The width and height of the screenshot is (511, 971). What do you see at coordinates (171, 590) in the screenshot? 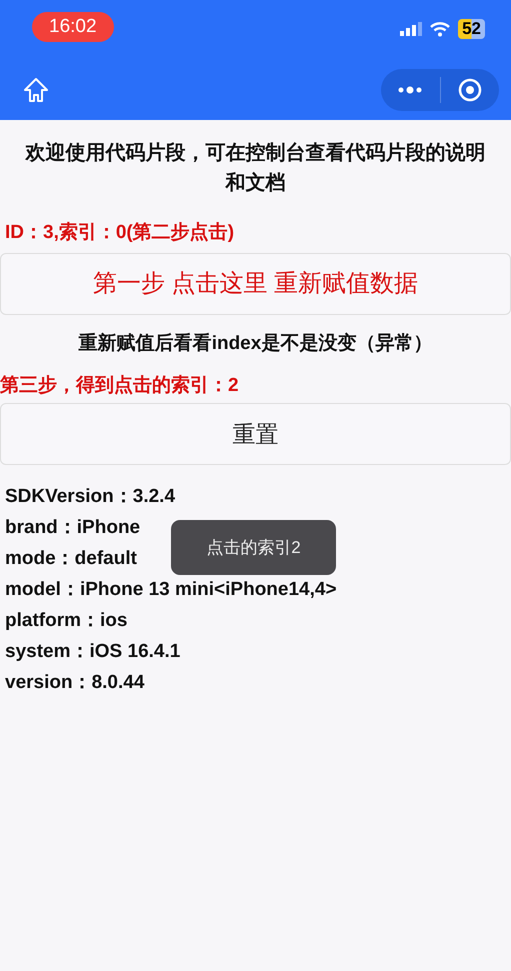
I see `info-line: model：iPhone 13 mini<iPhone14,4>` at bounding box center [171, 590].